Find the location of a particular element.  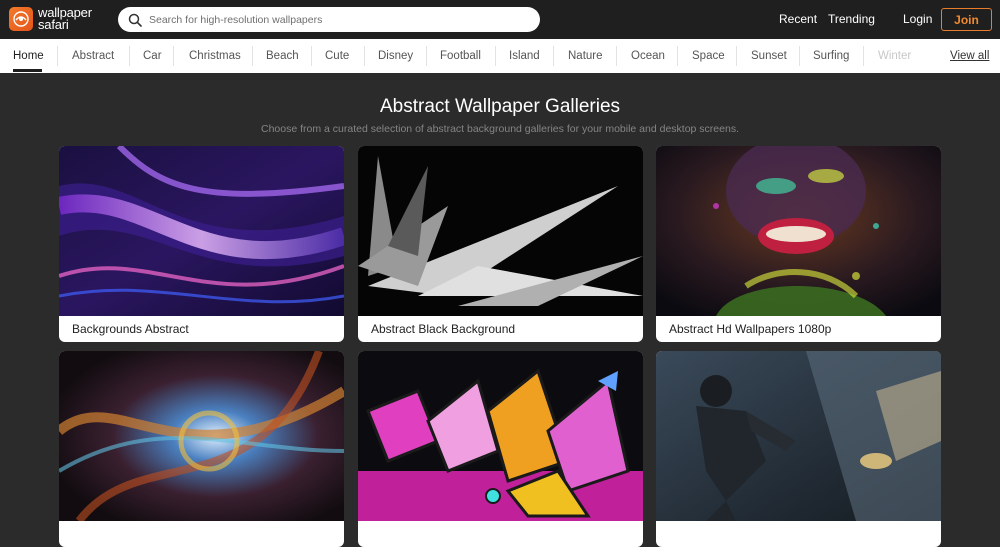

login-link: Login is located at coordinates (917, 19).